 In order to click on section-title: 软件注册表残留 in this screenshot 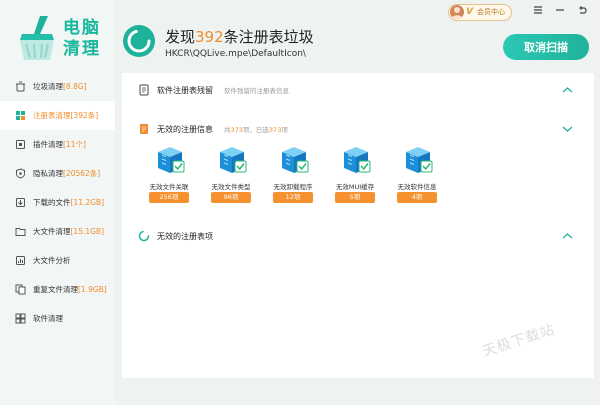, I will do `click(185, 90)`.